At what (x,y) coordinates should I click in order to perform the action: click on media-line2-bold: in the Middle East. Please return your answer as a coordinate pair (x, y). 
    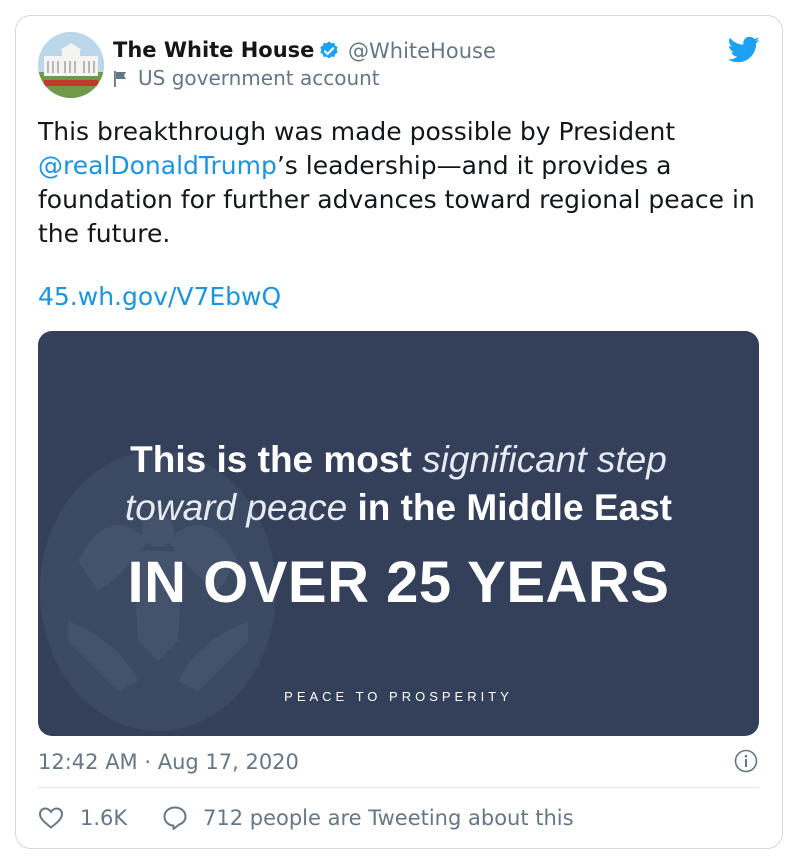
    Looking at the image, I should click on (514, 507).